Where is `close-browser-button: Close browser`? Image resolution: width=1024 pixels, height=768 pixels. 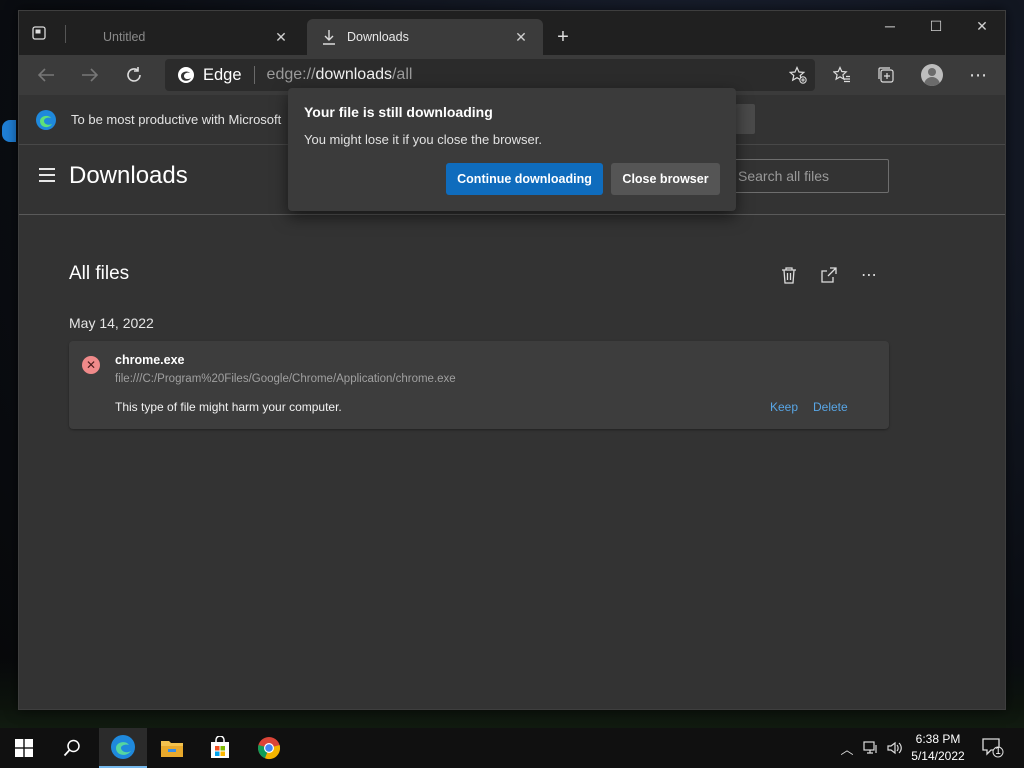 close-browser-button: Close browser is located at coordinates (665, 179).